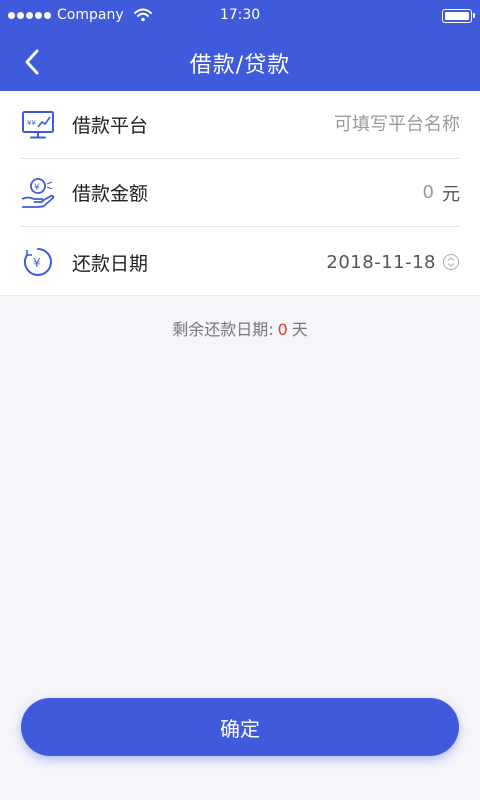 This screenshot has height=800, width=480. I want to click on platform-row: ¥¥ 借款平台, so click(240, 125).